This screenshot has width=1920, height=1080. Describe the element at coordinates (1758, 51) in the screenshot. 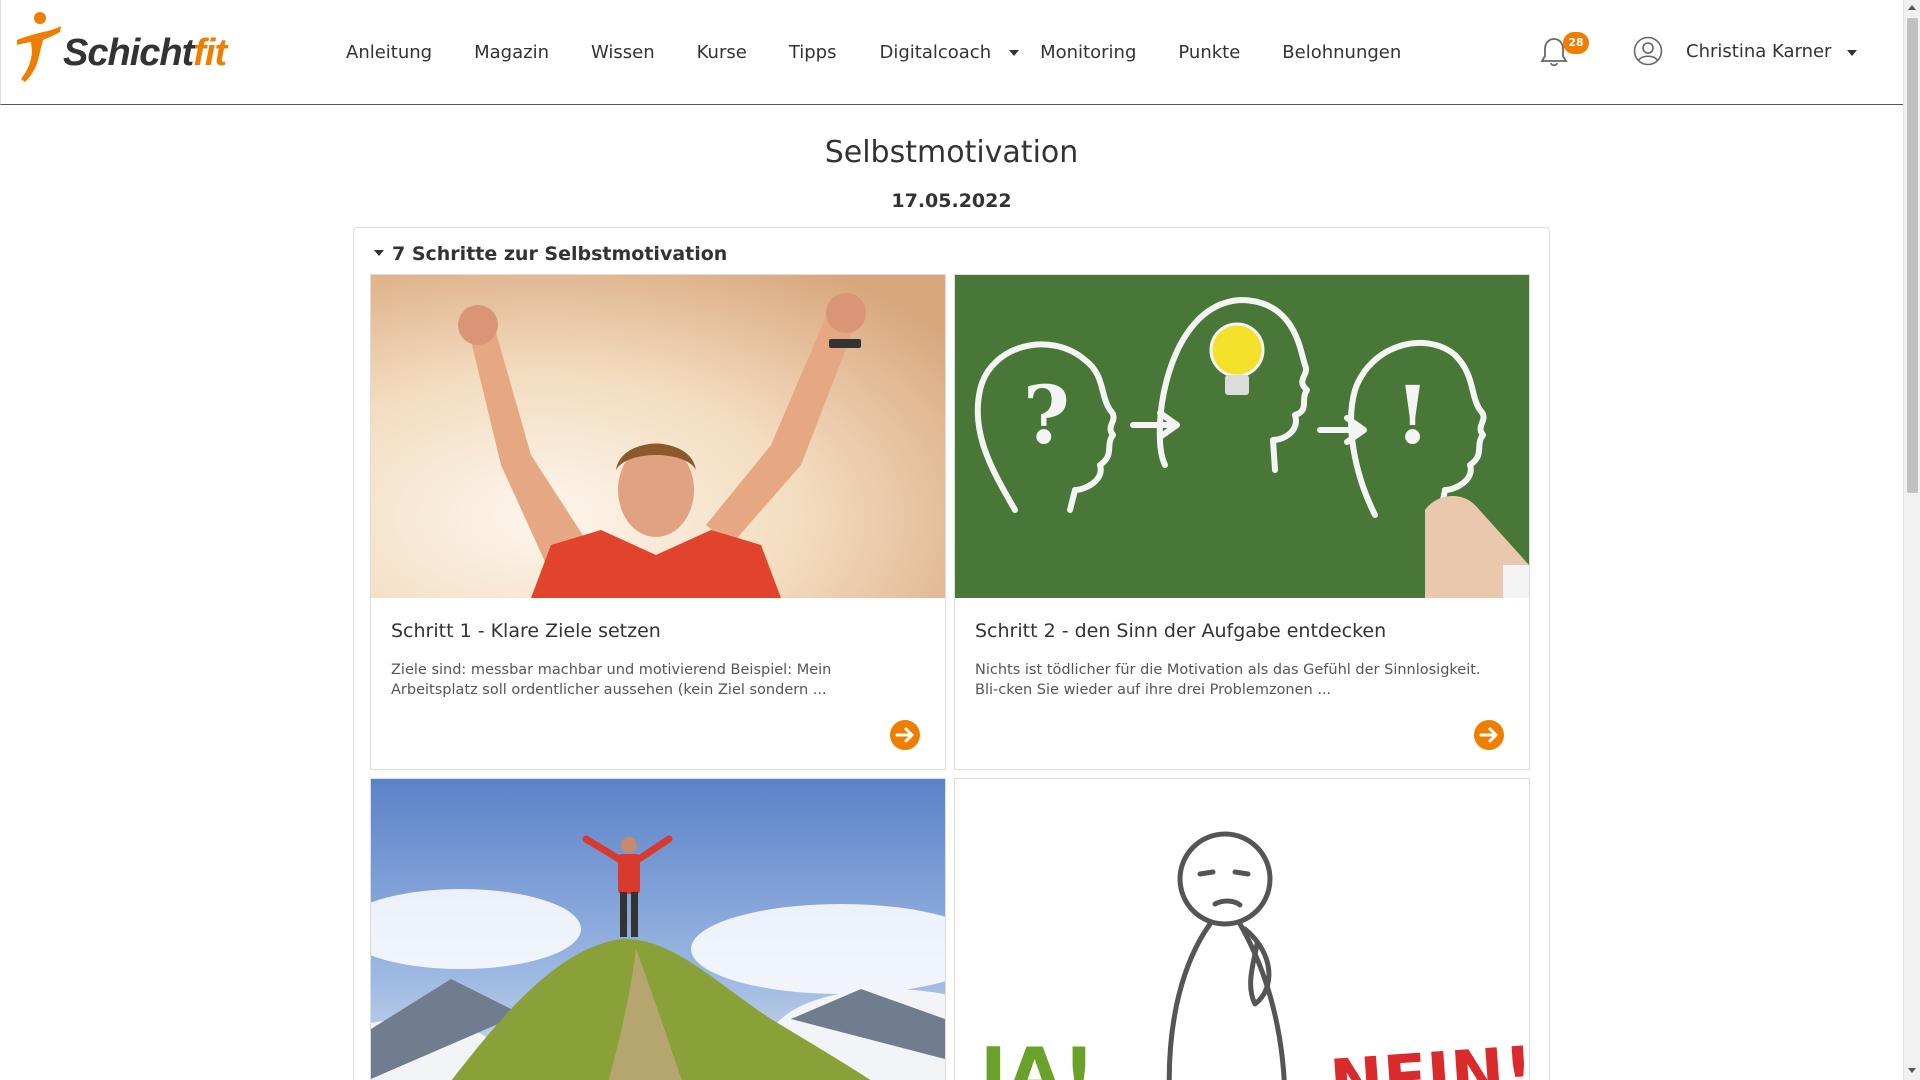

I see `user-name: Christina Karner` at that location.